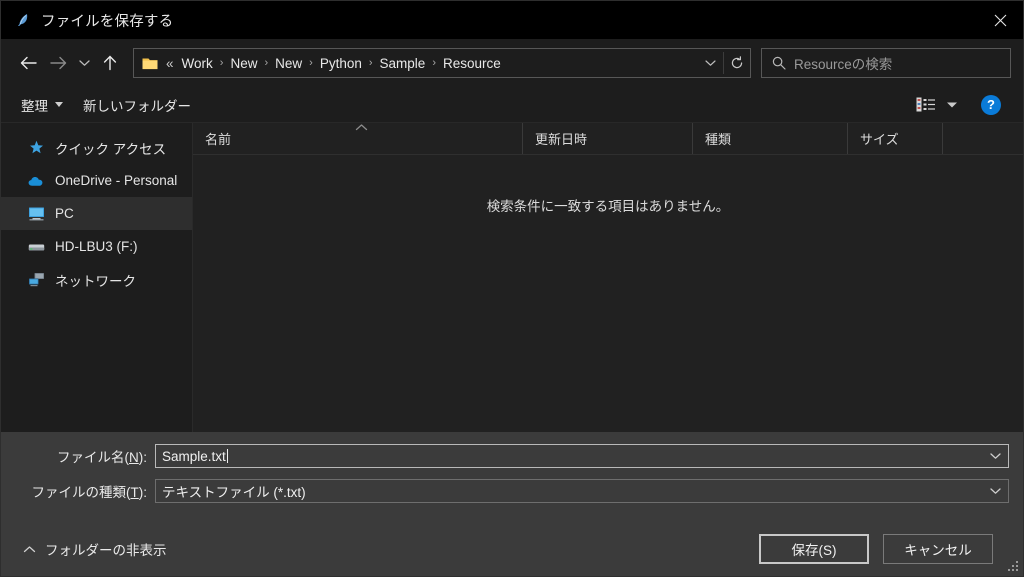 This screenshot has width=1024, height=577. Describe the element at coordinates (106, 550) in the screenshot. I see `hide-folders-label: フォルダーの非表示` at that location.